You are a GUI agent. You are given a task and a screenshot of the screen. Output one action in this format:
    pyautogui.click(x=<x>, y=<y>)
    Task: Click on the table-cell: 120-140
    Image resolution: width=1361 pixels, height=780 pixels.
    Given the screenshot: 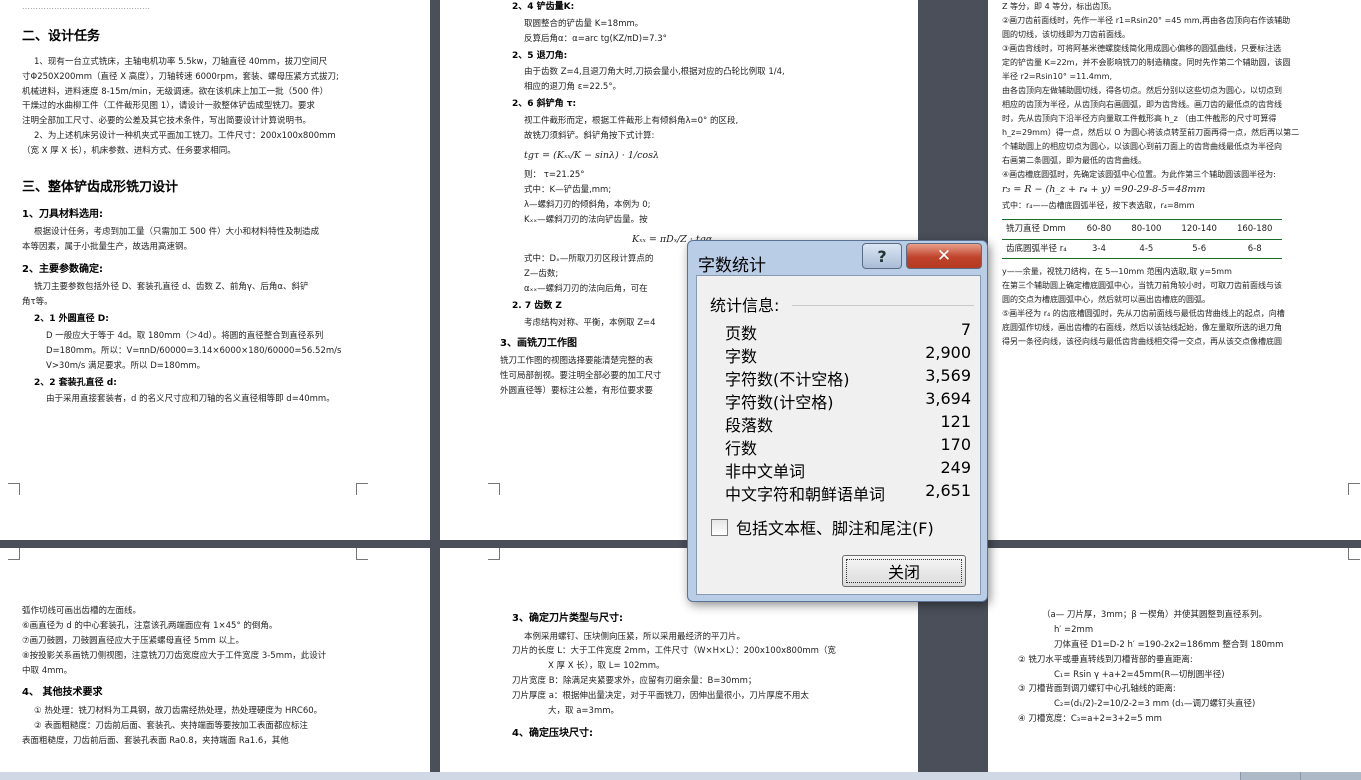 What is the action you would take?
    pyautogui.click(x=1199, y=229)
    